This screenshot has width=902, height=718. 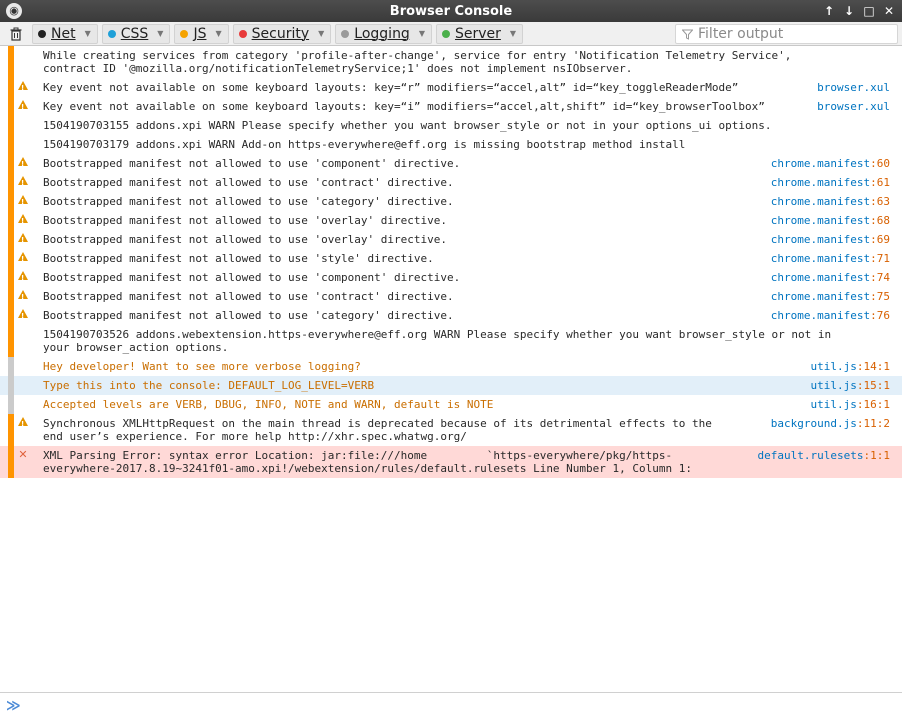 What do you see at coordinates (136, 33) in the screenshot?
I see `filter-css-button: CSS ▼` at bounding box center [136, 33].